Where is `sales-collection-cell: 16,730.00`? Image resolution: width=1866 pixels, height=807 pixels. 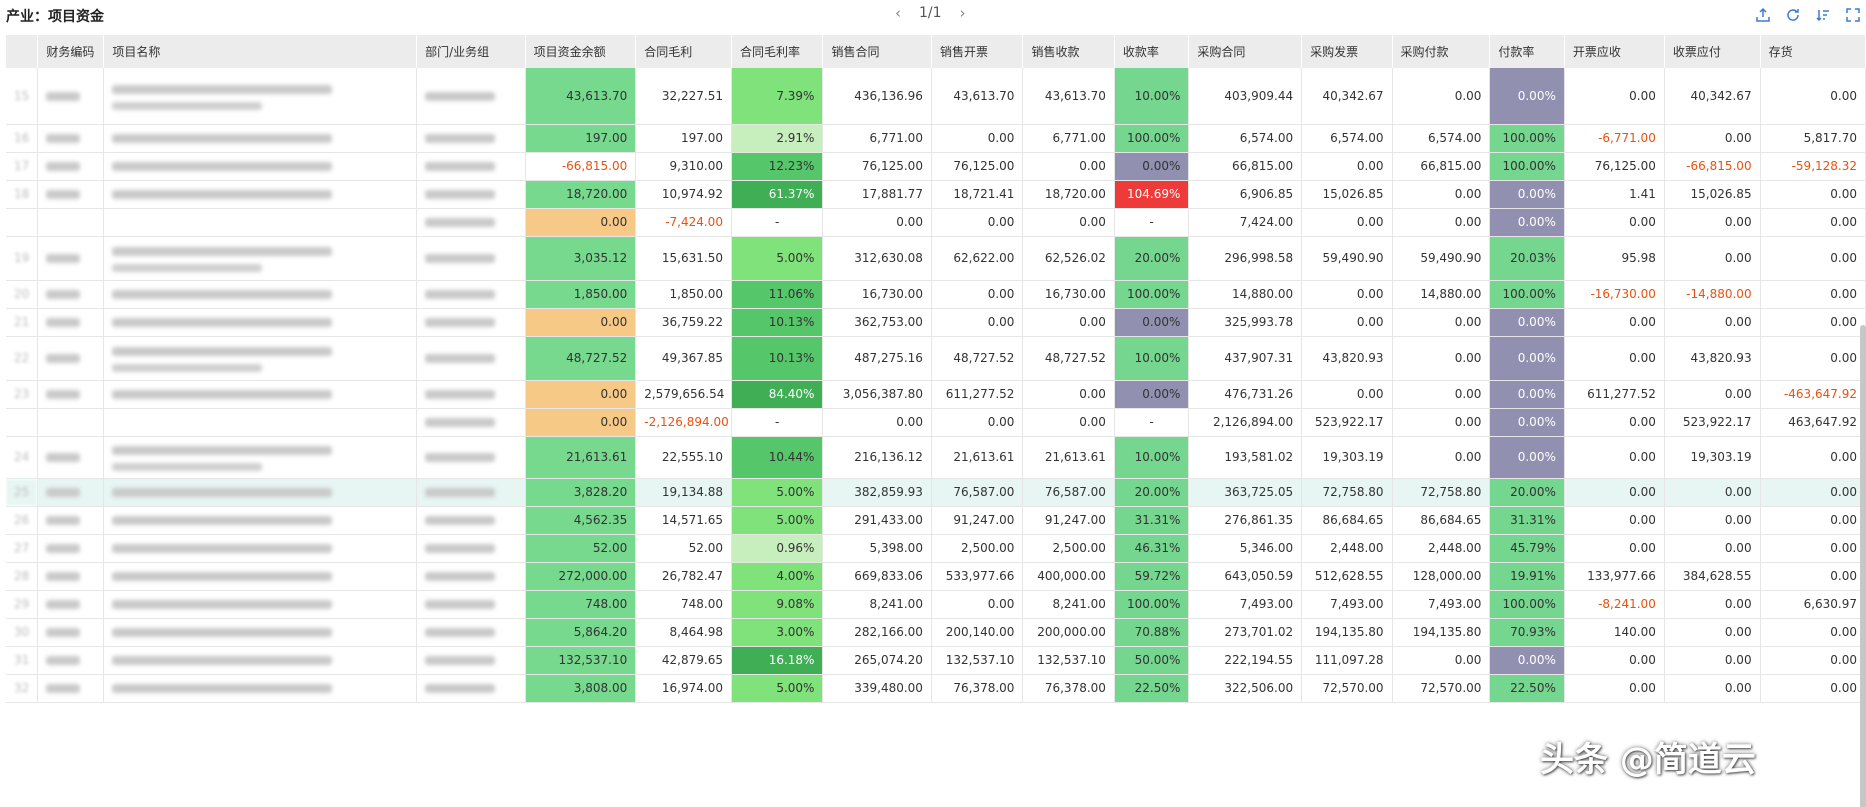 sales-collection-cell: 16,730.00 is located at coordinates (1068, 294).